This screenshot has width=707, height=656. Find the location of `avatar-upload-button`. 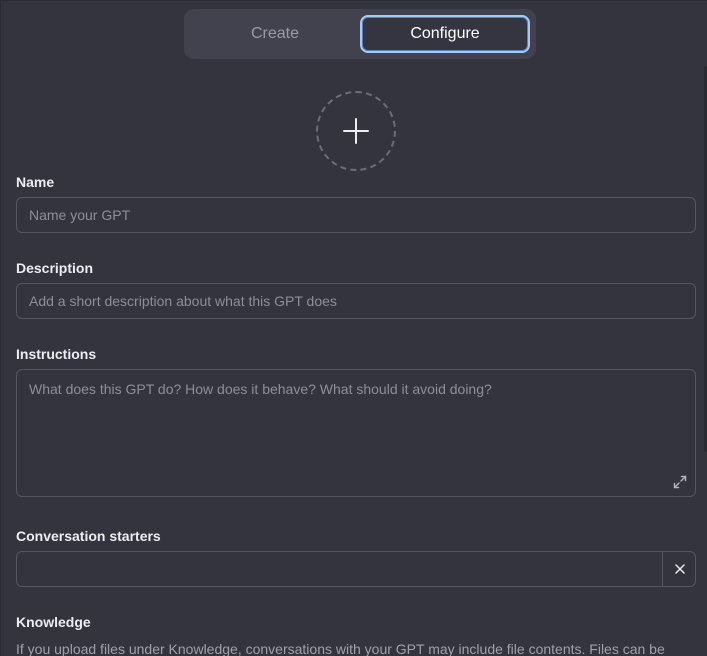

avatar-upload-button is located at coordinates (356, 131).